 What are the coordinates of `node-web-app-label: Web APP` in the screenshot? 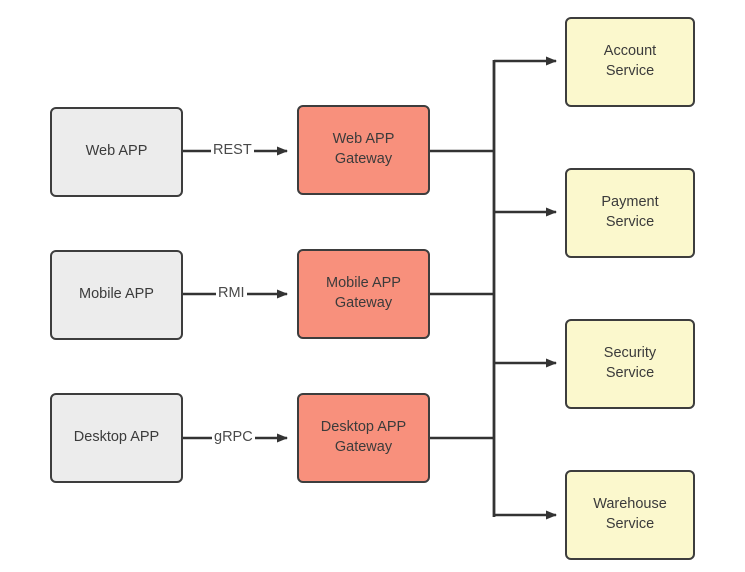 It's located at (116, 151).